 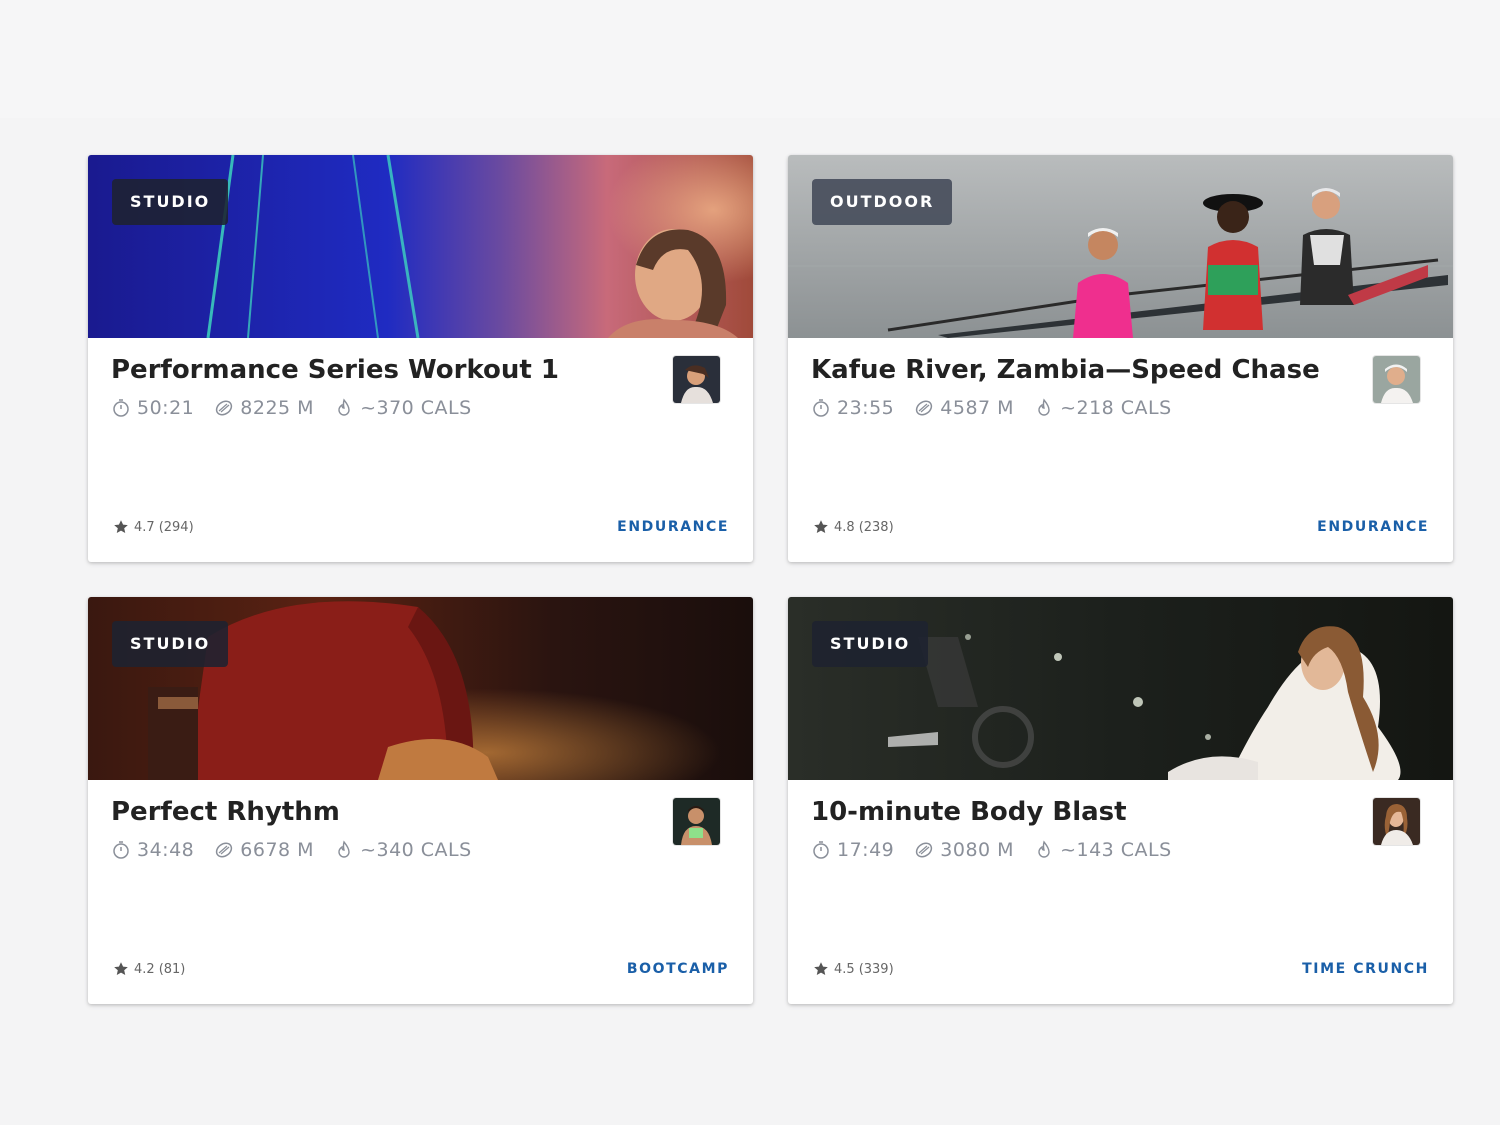 What do you see at coordinates (844, 527) in the screenshot?
I see `rating-value: 4.8` at bounding box center [844, 527].